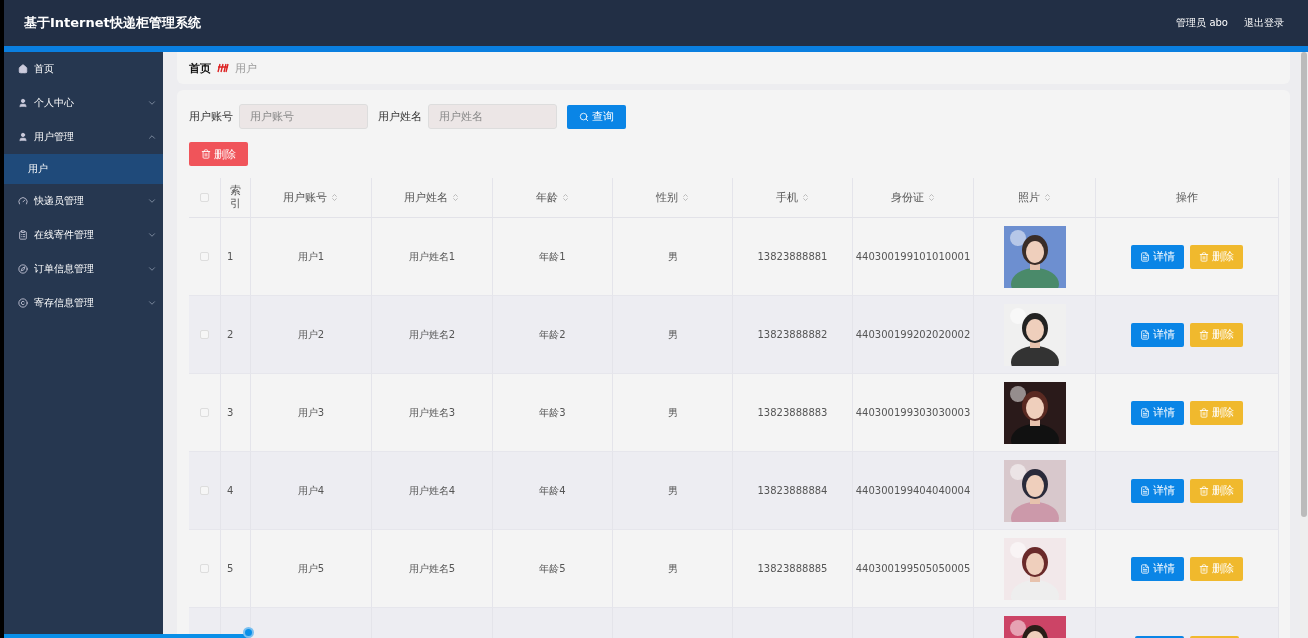 The width and height of the screenshot is (1308, 638). I want to click on table-cell: 年龄2, so click(553, 335).